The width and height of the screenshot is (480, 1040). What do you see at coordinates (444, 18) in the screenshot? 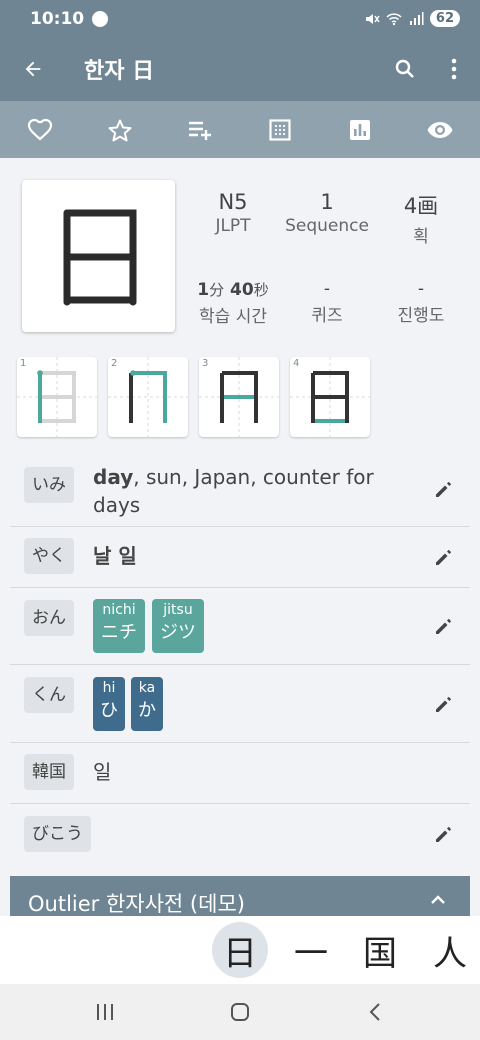
I see `battery-indicator: 62` at bounding box center [444, 18].